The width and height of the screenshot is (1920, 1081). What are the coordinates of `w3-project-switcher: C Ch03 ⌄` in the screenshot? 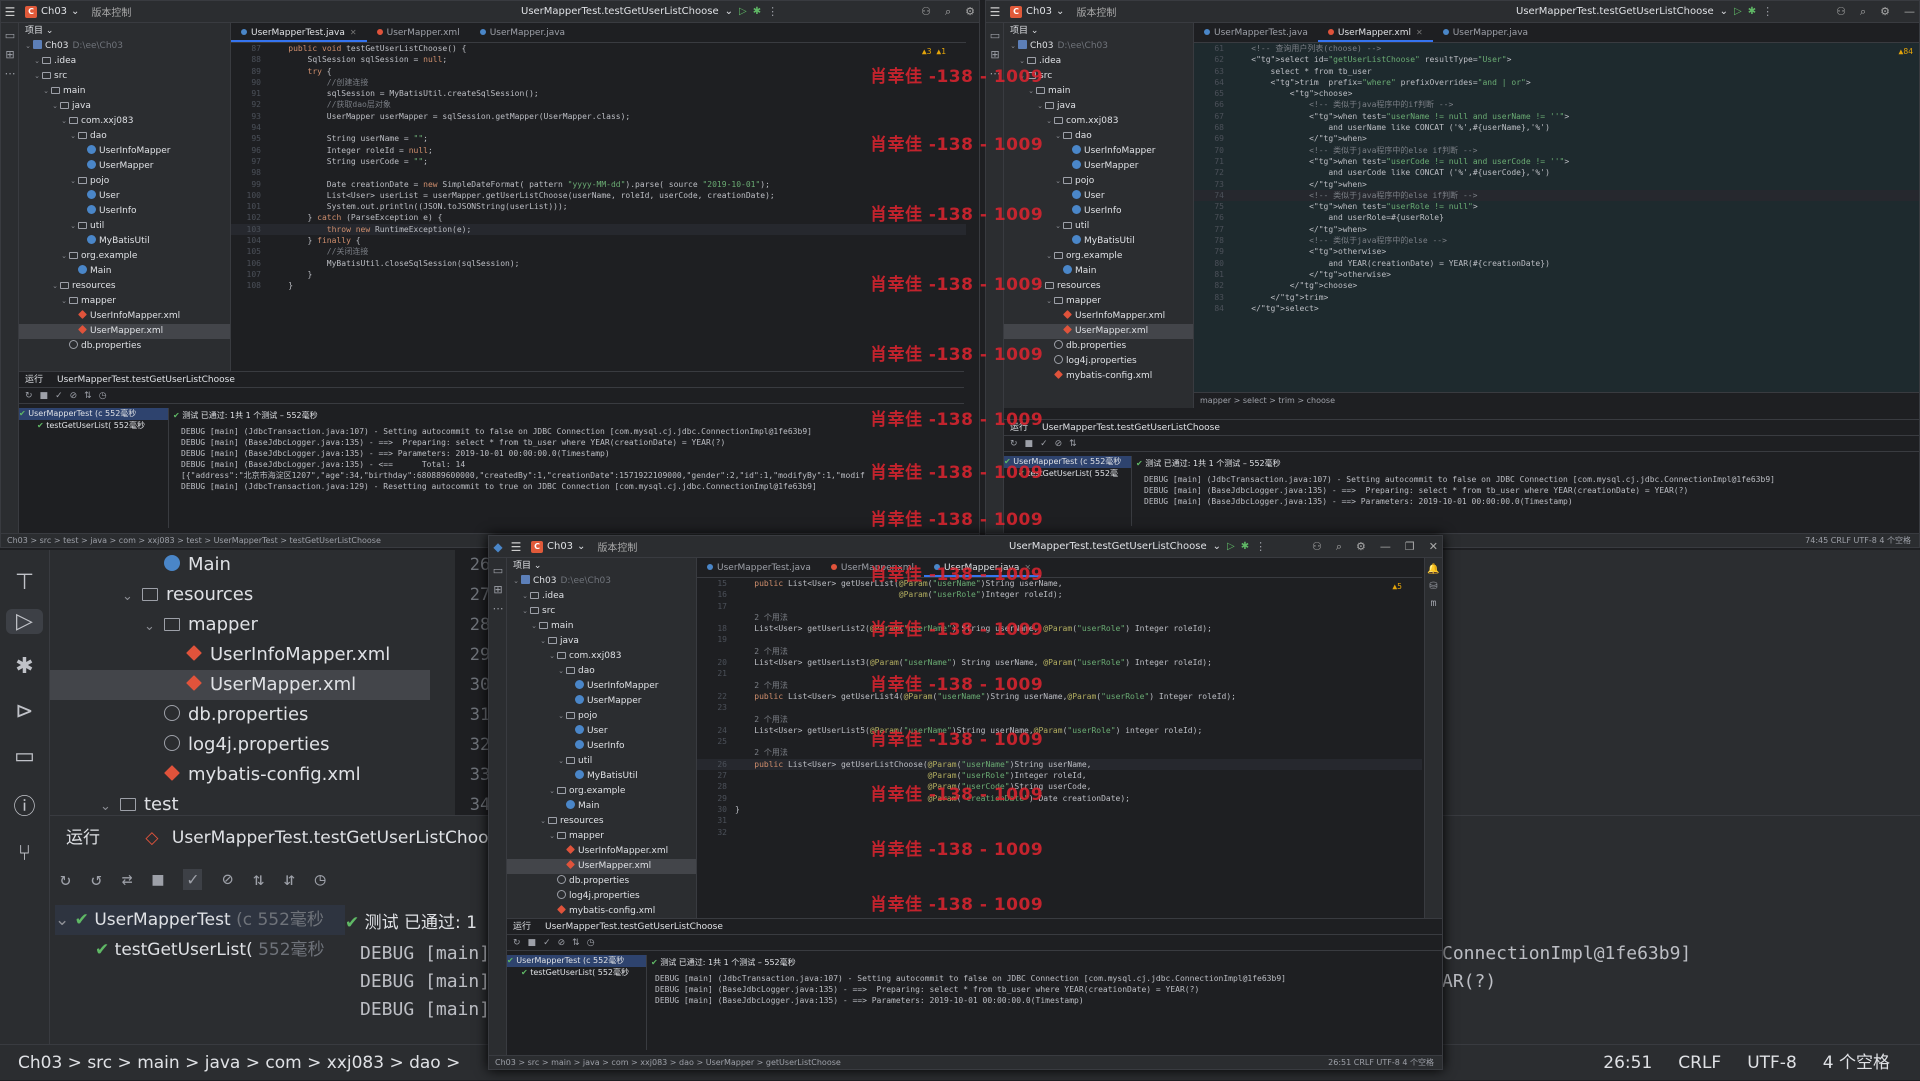 It's located at (558, 546).